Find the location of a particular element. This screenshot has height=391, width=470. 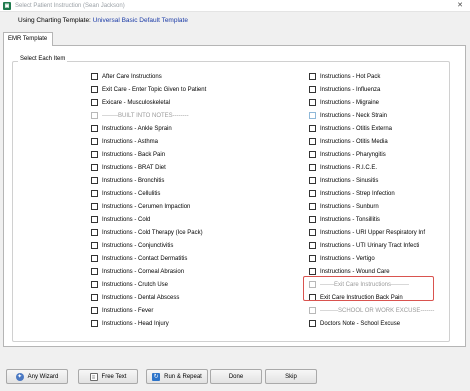

skip-button: Skip is located at coordinates (291, 376).